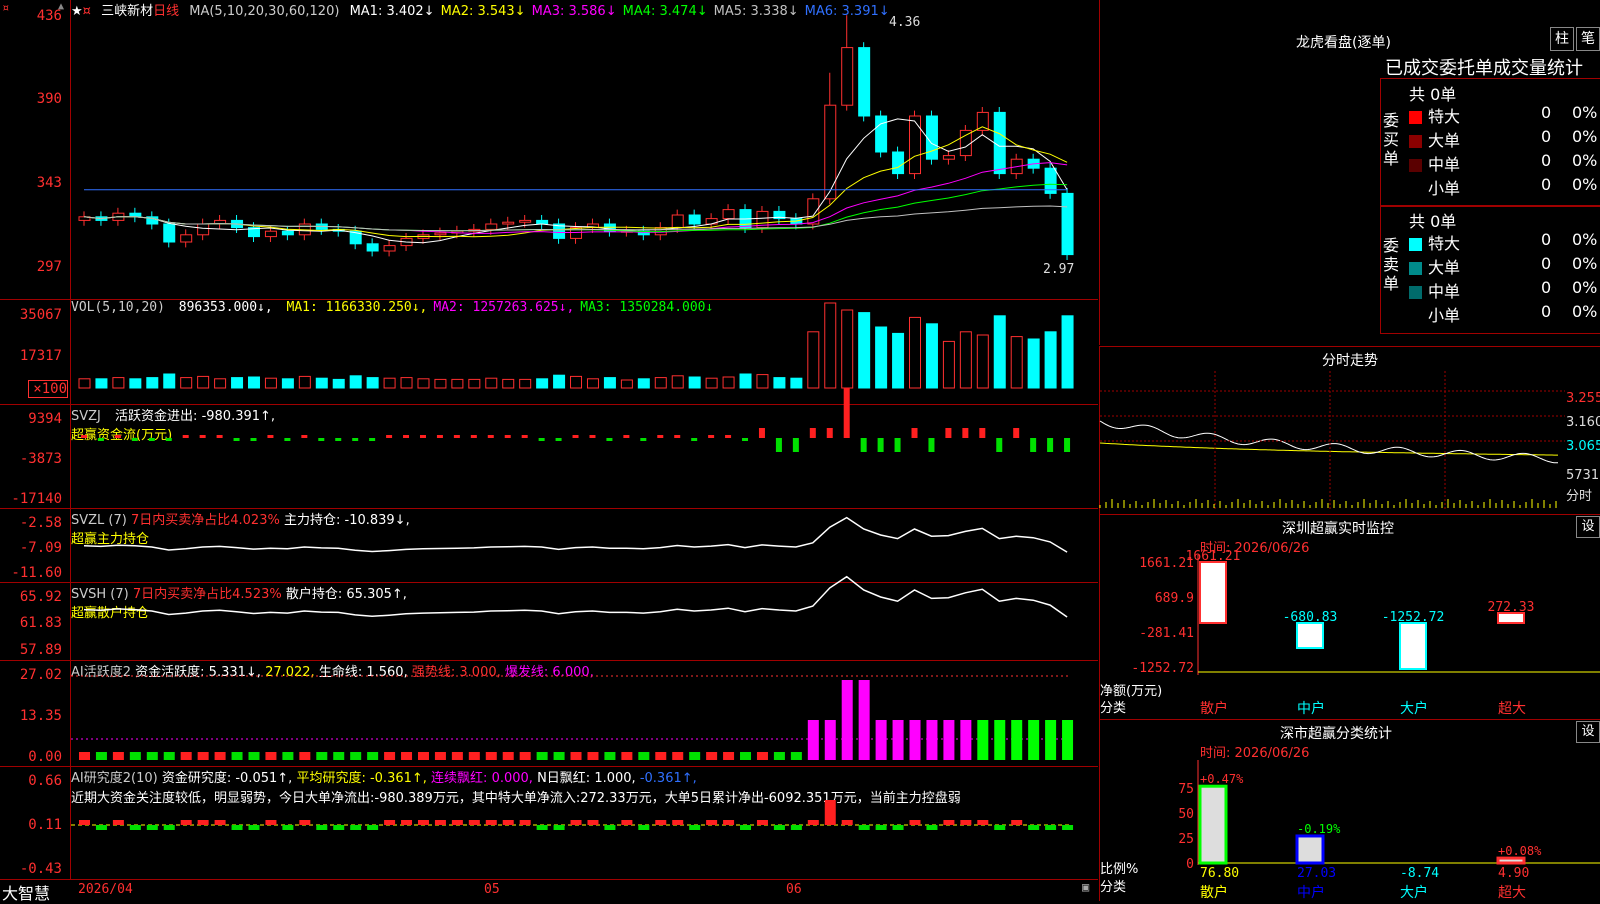 The height and width of the screenshot is (904, 1600). I want to click on svzj-bars, so click(584, 448).